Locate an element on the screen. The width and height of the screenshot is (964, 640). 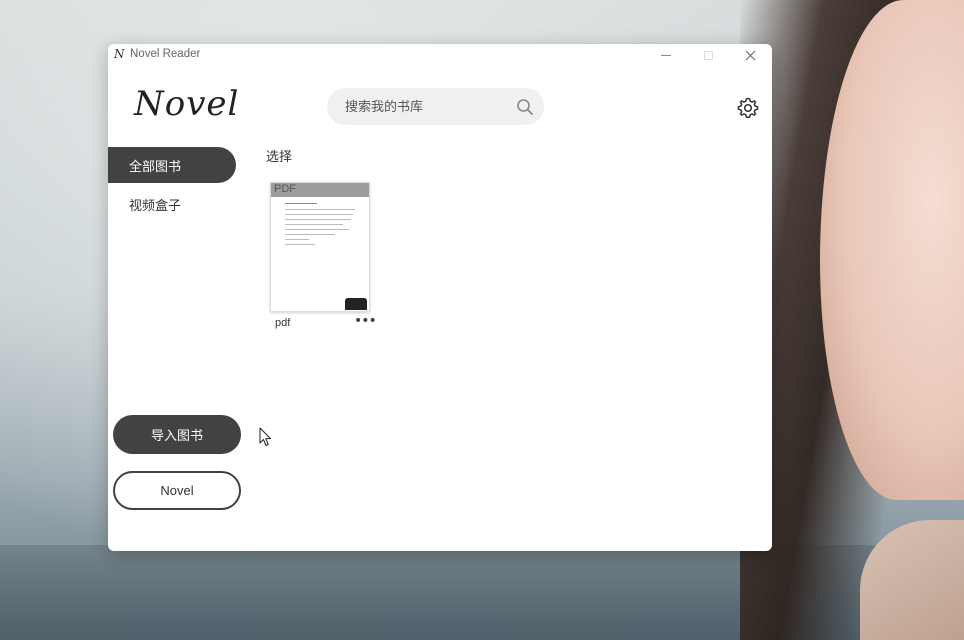
sidebar-item-label: 全部图书 is located at coordinates (155, 167).